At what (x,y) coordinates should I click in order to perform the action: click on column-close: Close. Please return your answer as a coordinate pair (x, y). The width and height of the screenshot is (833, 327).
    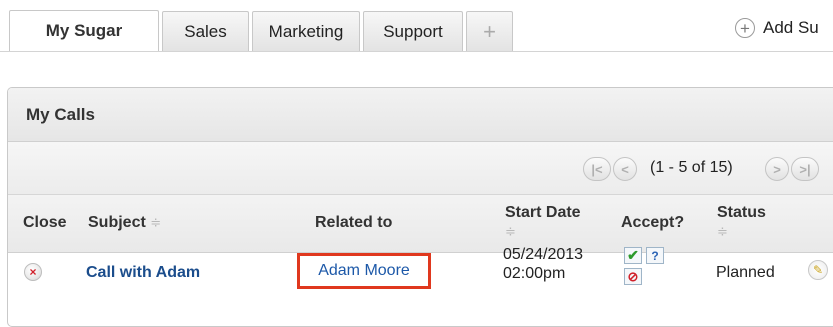
    Looking at the image, I should click on (45, 222).